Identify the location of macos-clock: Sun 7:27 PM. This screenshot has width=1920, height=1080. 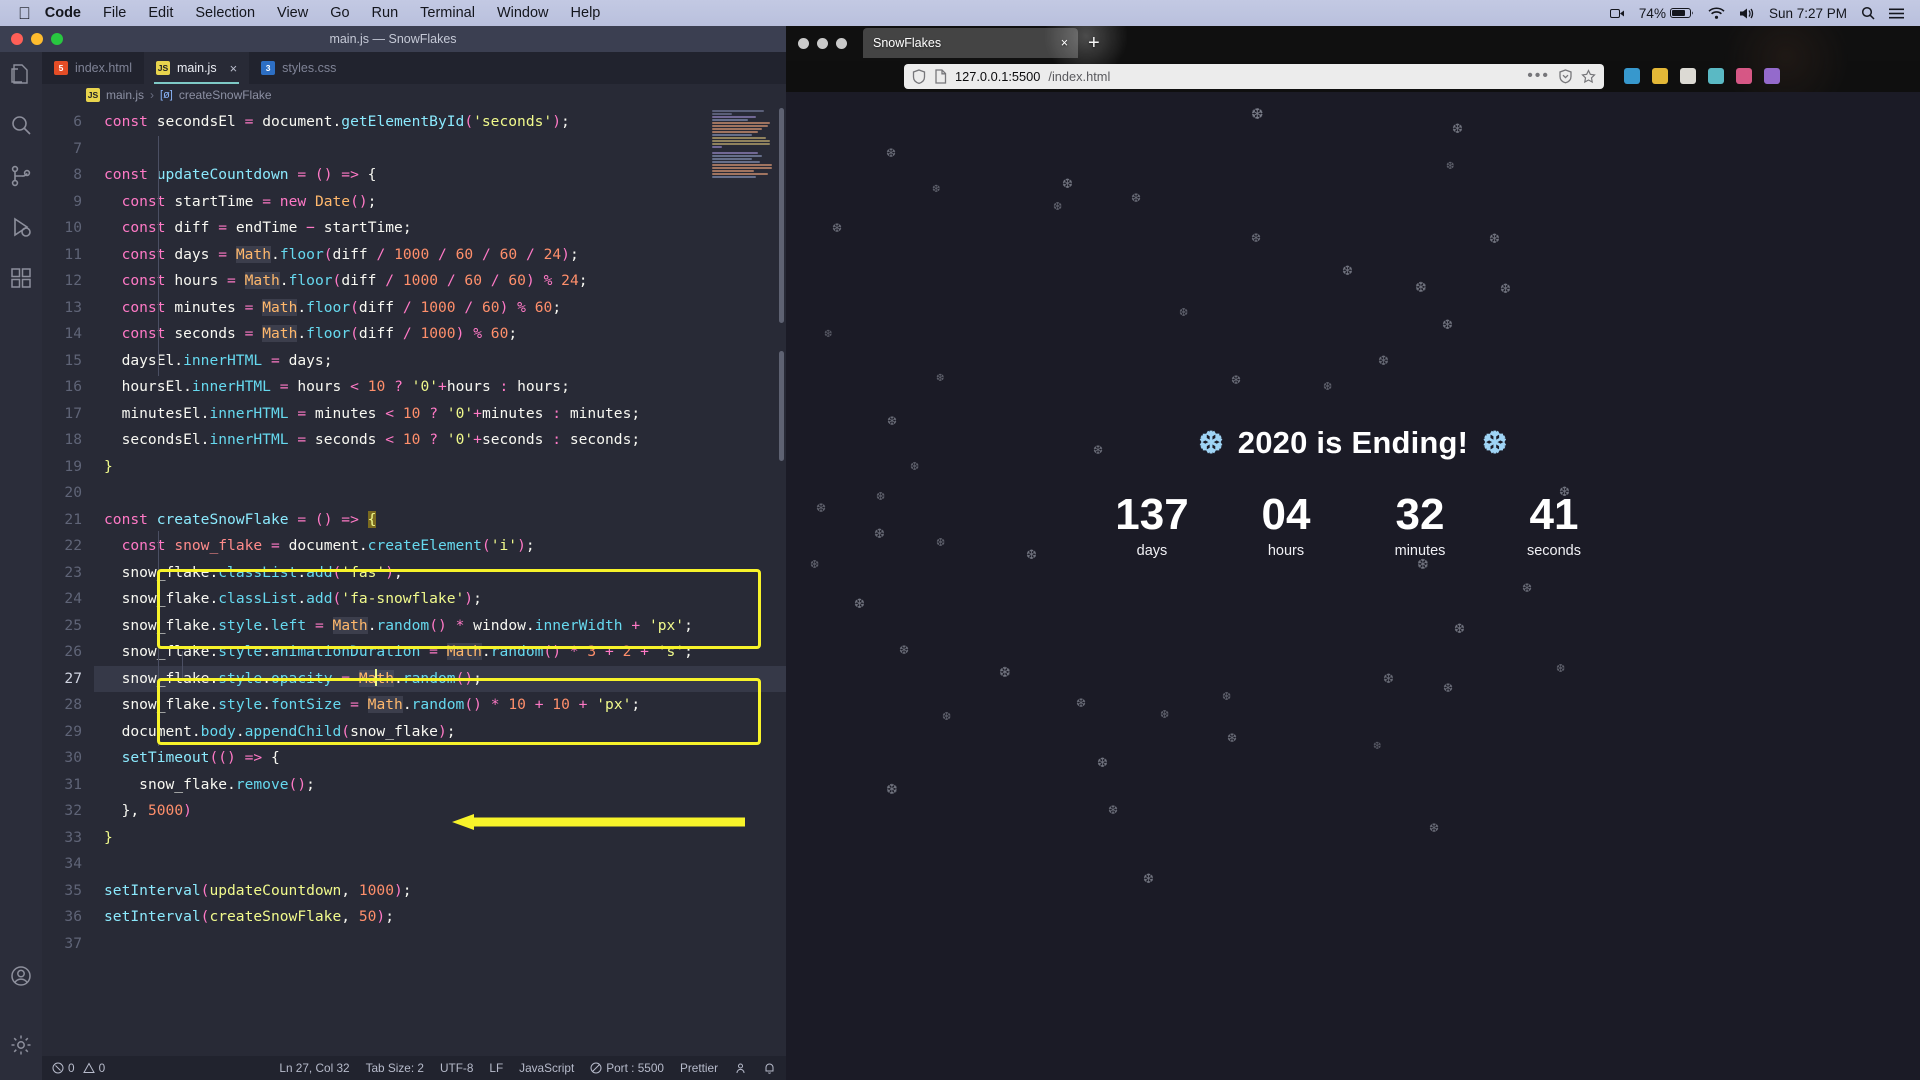
(1808, 13).